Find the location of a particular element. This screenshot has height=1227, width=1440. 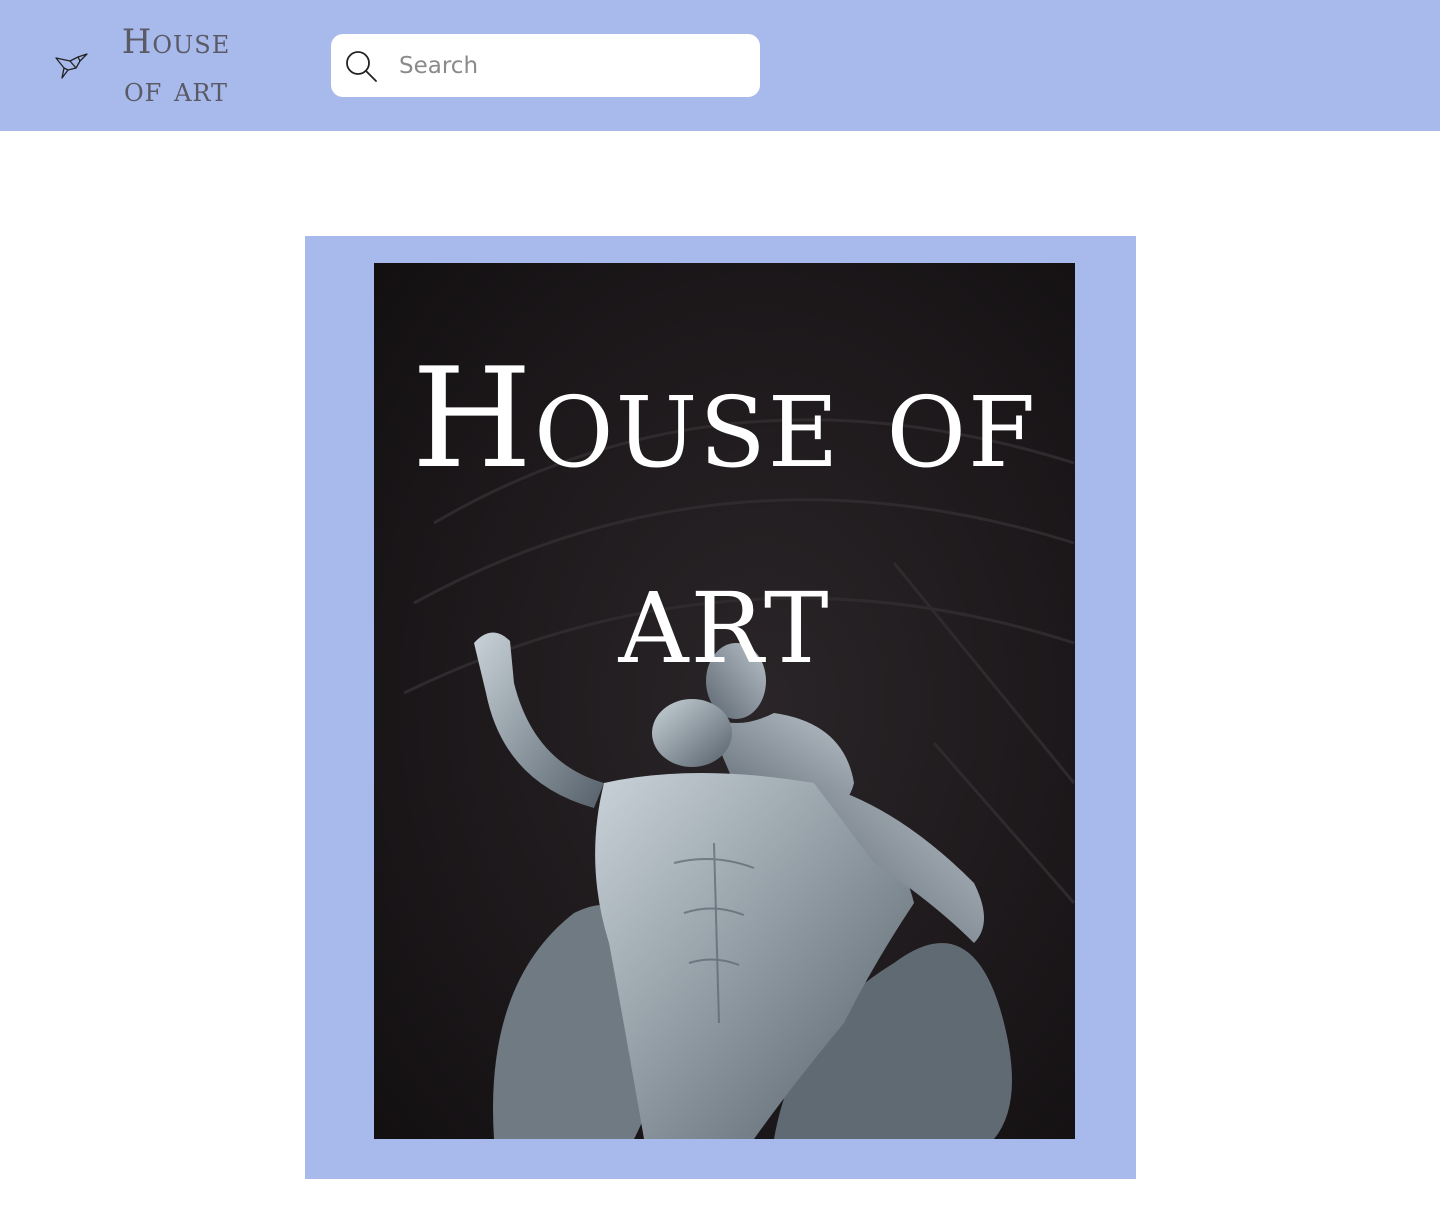

search-icon is located at coordinates (361, 66).